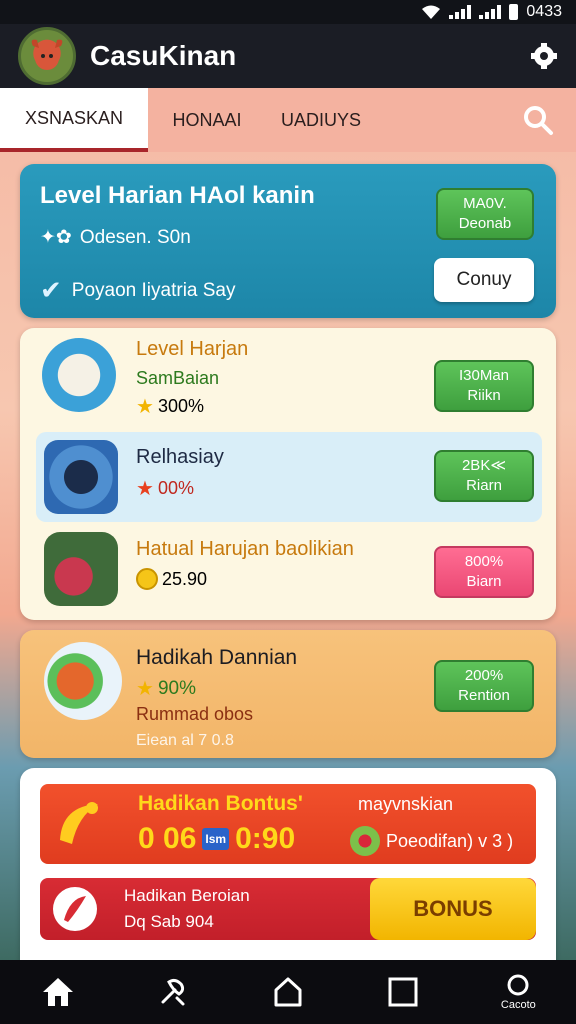 This screenshot has height=1024, width=576. I want to click on list-item-stat: ★ 00%, so click(165, 488).